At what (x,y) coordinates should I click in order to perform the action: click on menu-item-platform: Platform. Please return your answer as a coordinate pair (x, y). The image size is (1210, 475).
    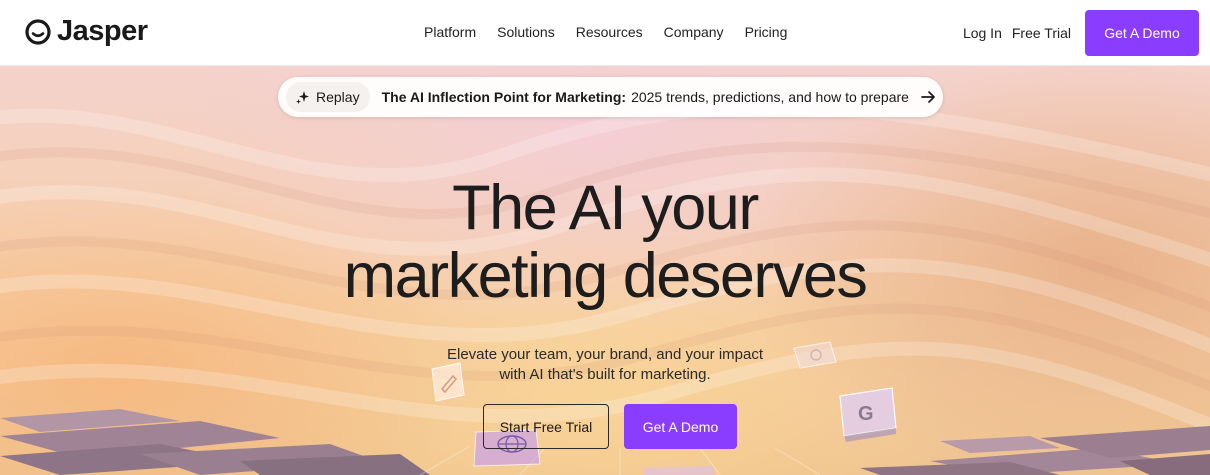
    Looking at the image, I should click on (450, 32).